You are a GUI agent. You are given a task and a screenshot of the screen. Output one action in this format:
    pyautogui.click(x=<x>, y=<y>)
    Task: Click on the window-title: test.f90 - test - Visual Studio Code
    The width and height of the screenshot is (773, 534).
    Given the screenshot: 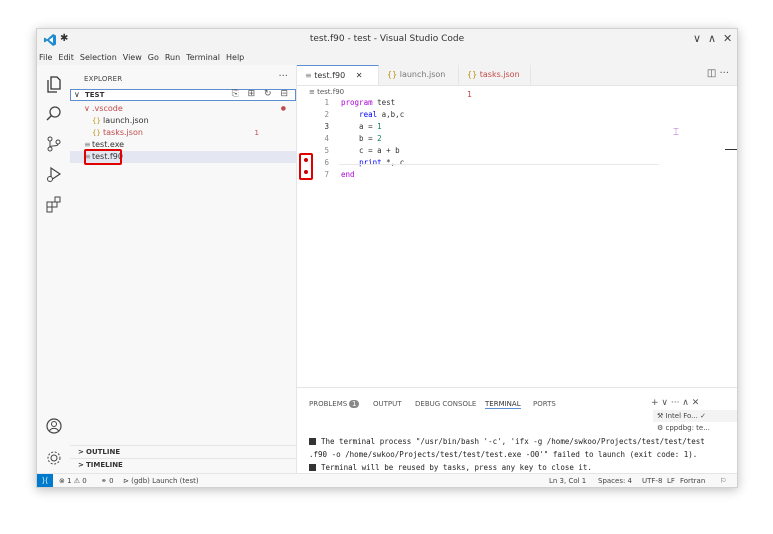 What is the action you would take?
    pyautogui.click(x=387, y=39)
    